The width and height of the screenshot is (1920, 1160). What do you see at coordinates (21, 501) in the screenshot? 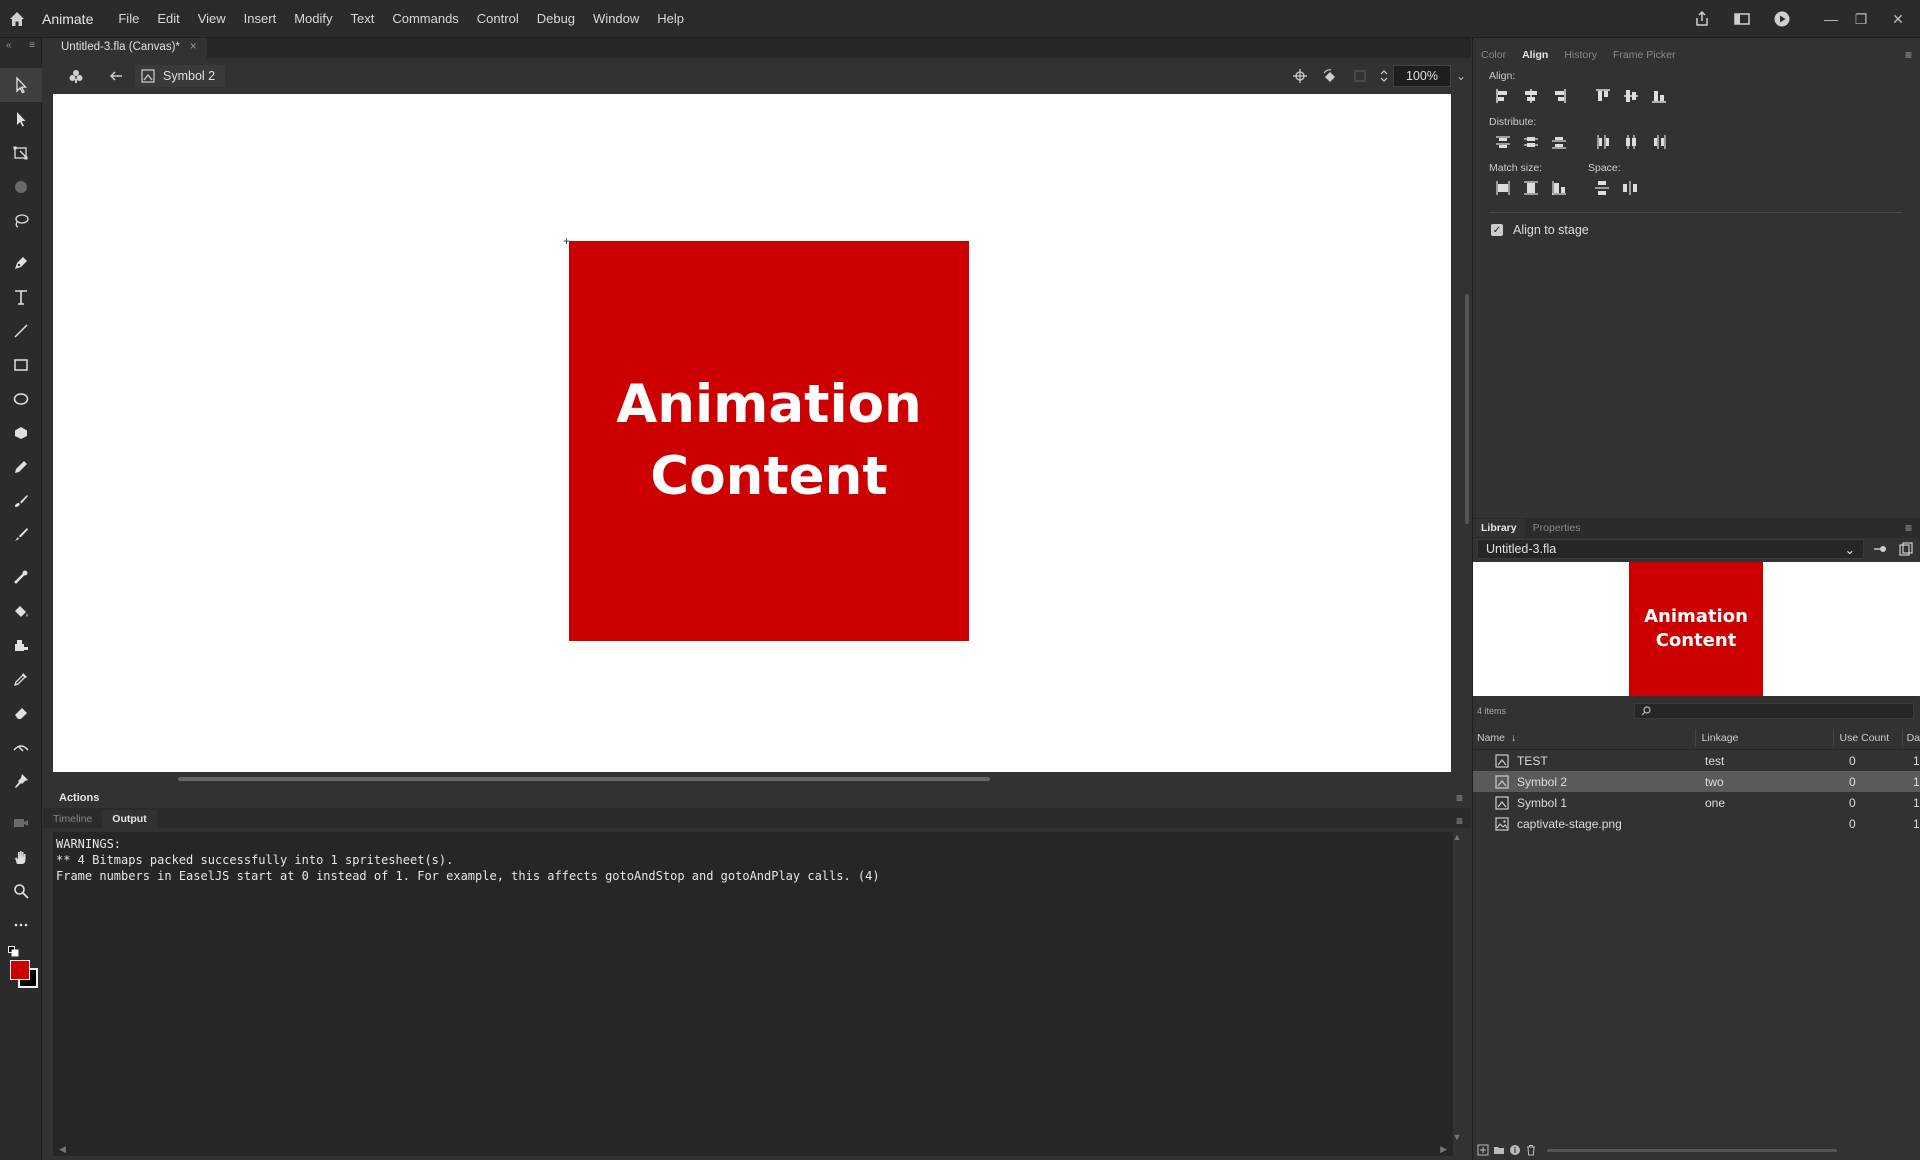
I see `paint-brush-tool` at bounding box center [21, 501].